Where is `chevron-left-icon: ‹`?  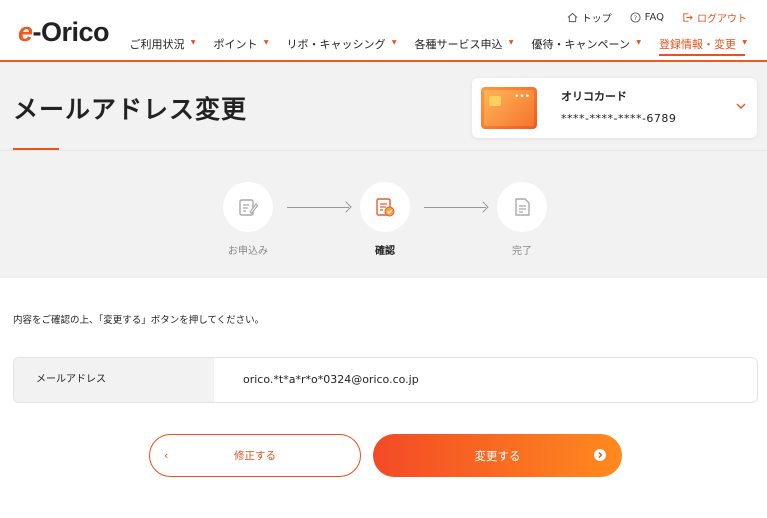 chevron-left-icon: ‹ is located at coordinates (166, 455).